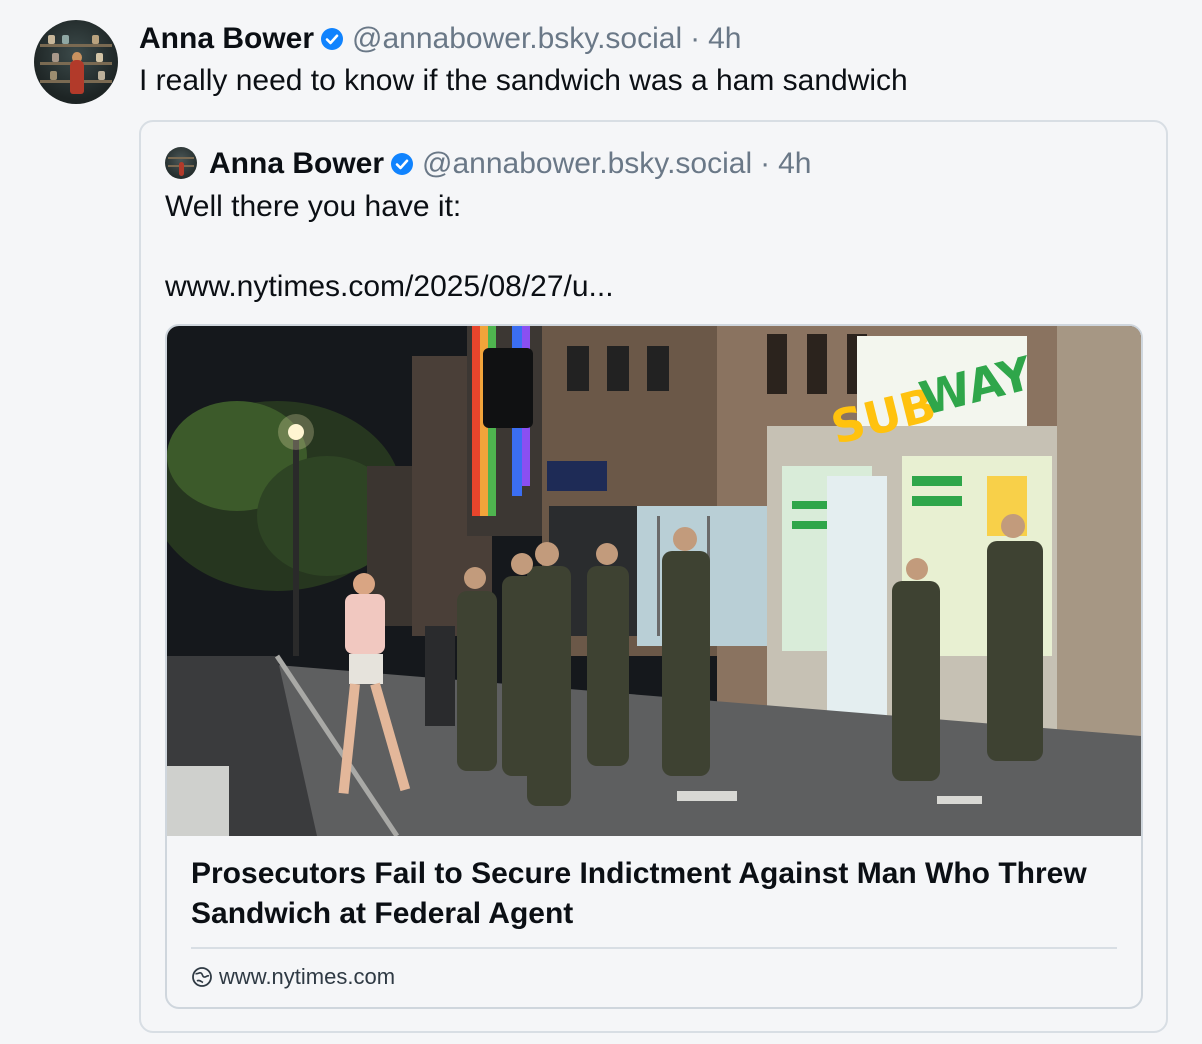  Describe the element at coordinates (307, 976) in the screenshot. I see `article-domain-text: www.nytimes.com` at that location.